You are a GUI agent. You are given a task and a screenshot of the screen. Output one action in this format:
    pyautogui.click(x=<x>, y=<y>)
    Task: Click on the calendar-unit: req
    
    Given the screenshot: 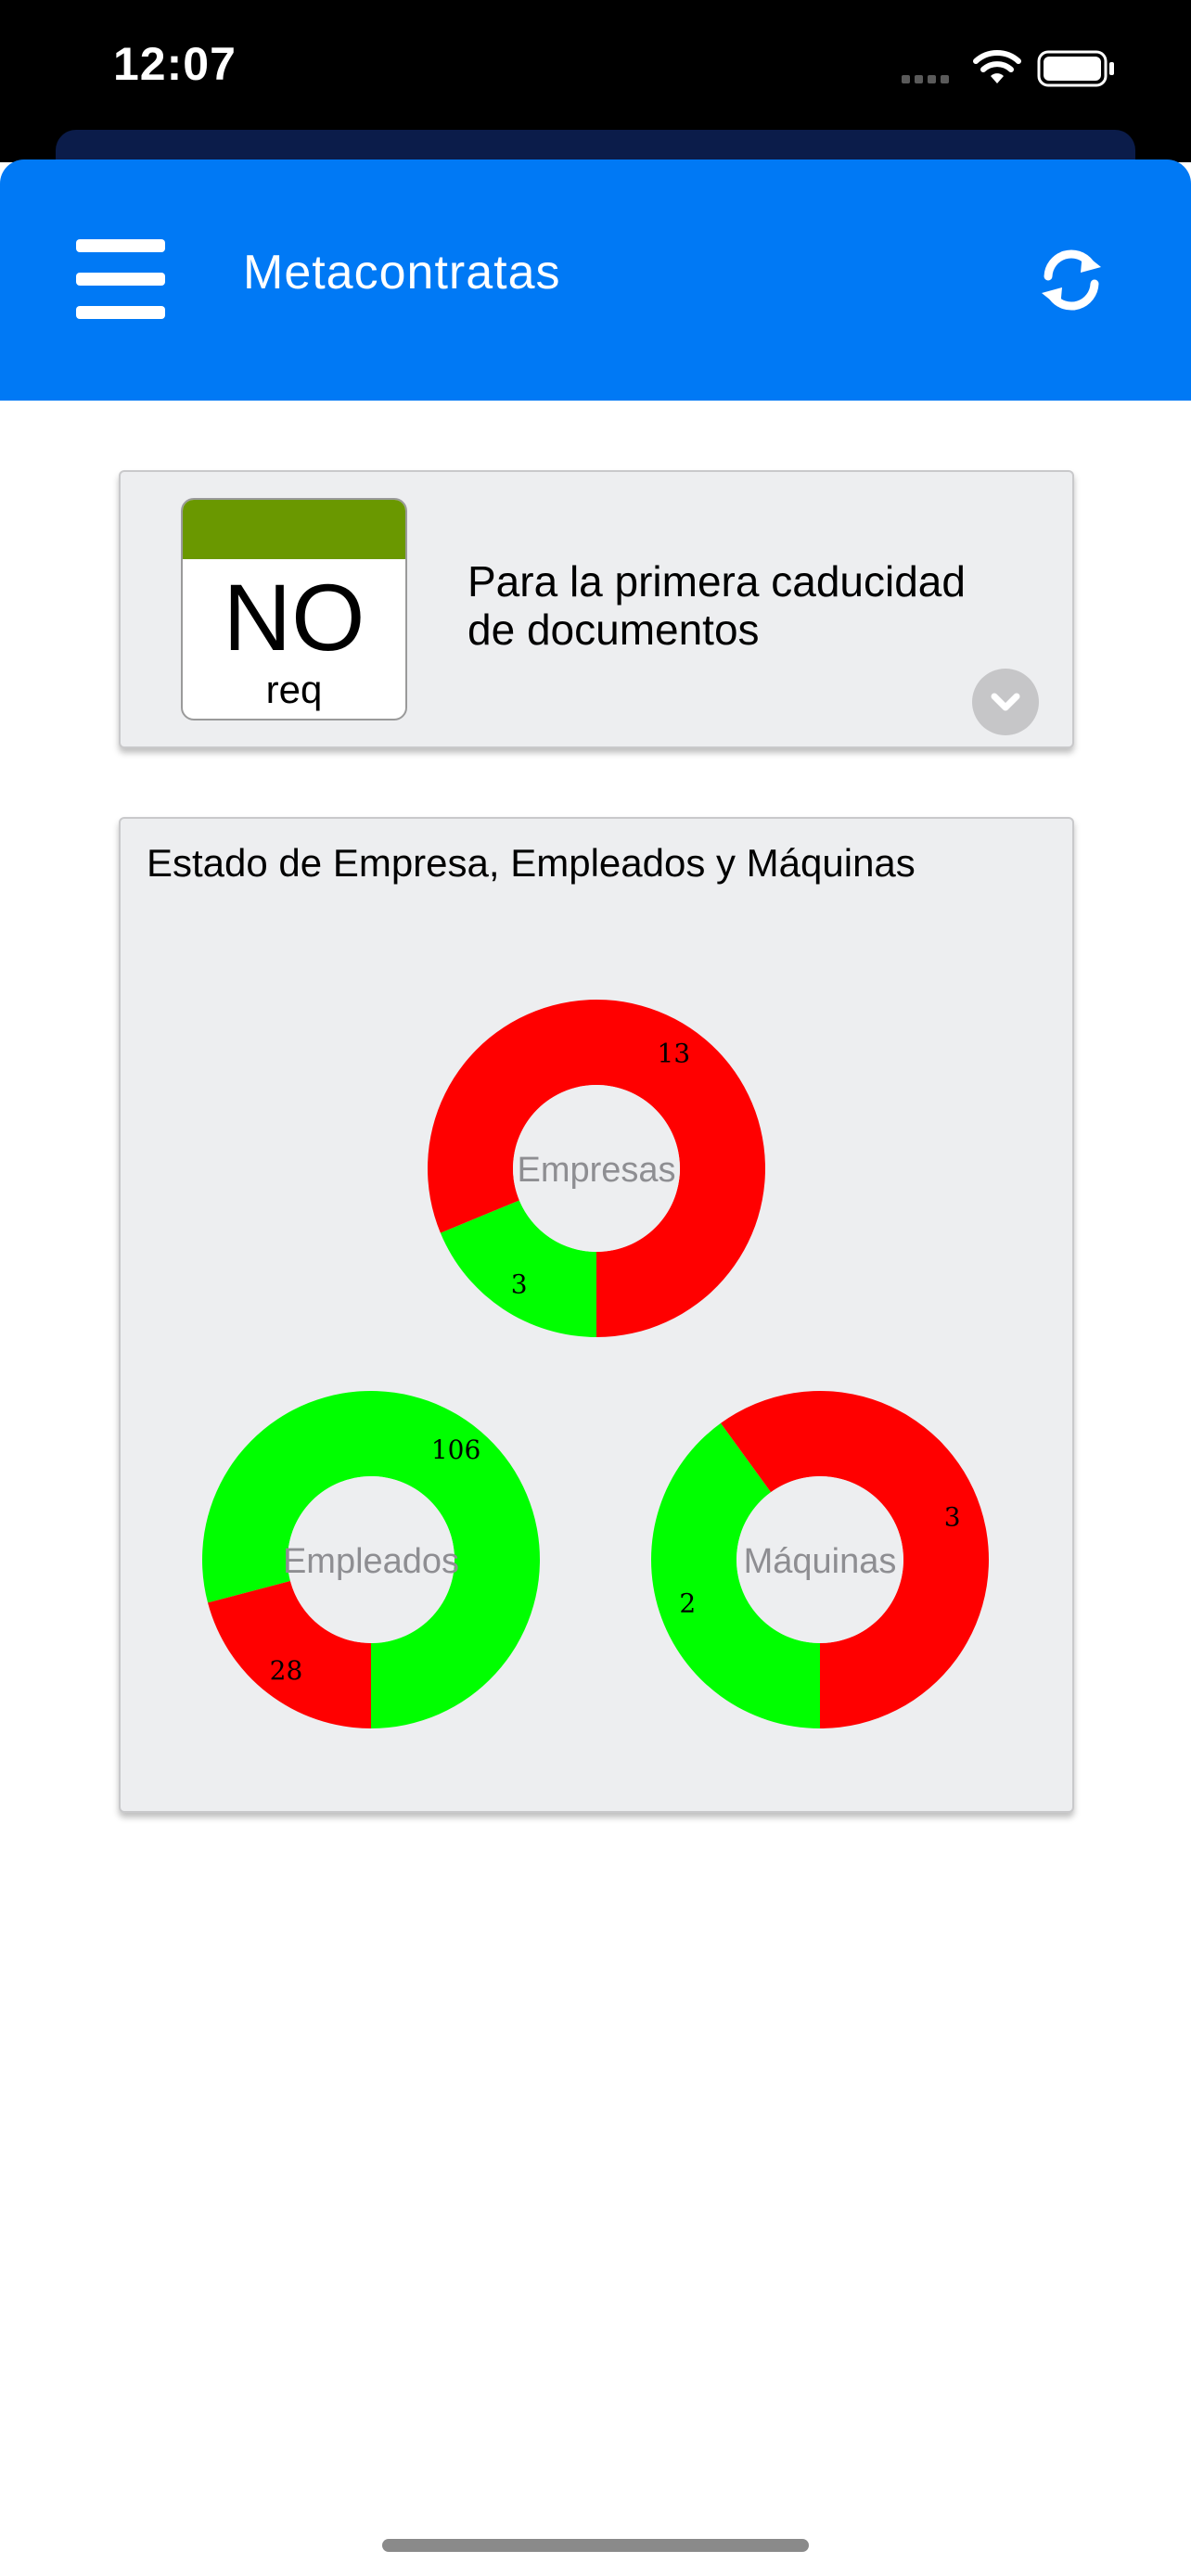 What is the action you would take?
    pyautogui.click(x=294, y=689)
    